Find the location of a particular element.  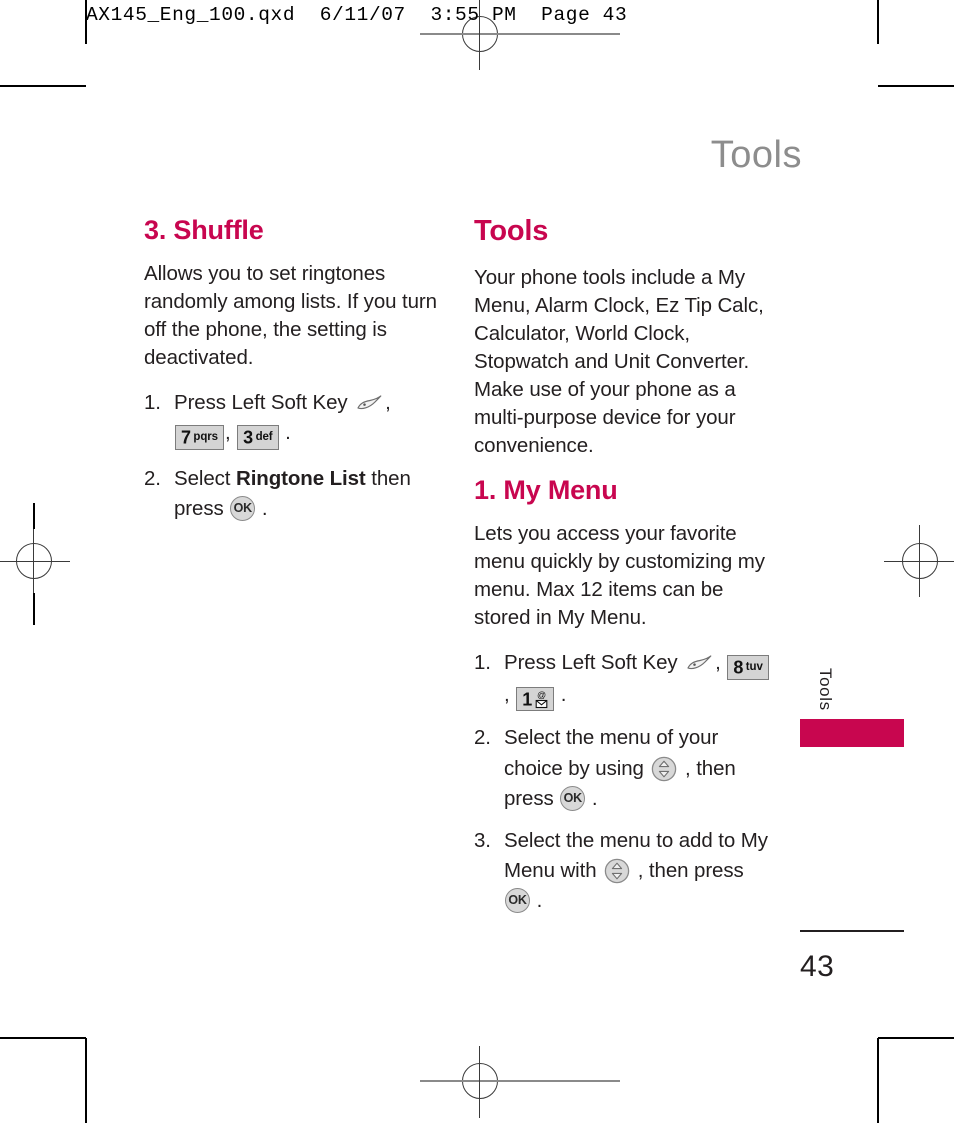

keycap-letters: tuv is located at coordinates (754, 667).